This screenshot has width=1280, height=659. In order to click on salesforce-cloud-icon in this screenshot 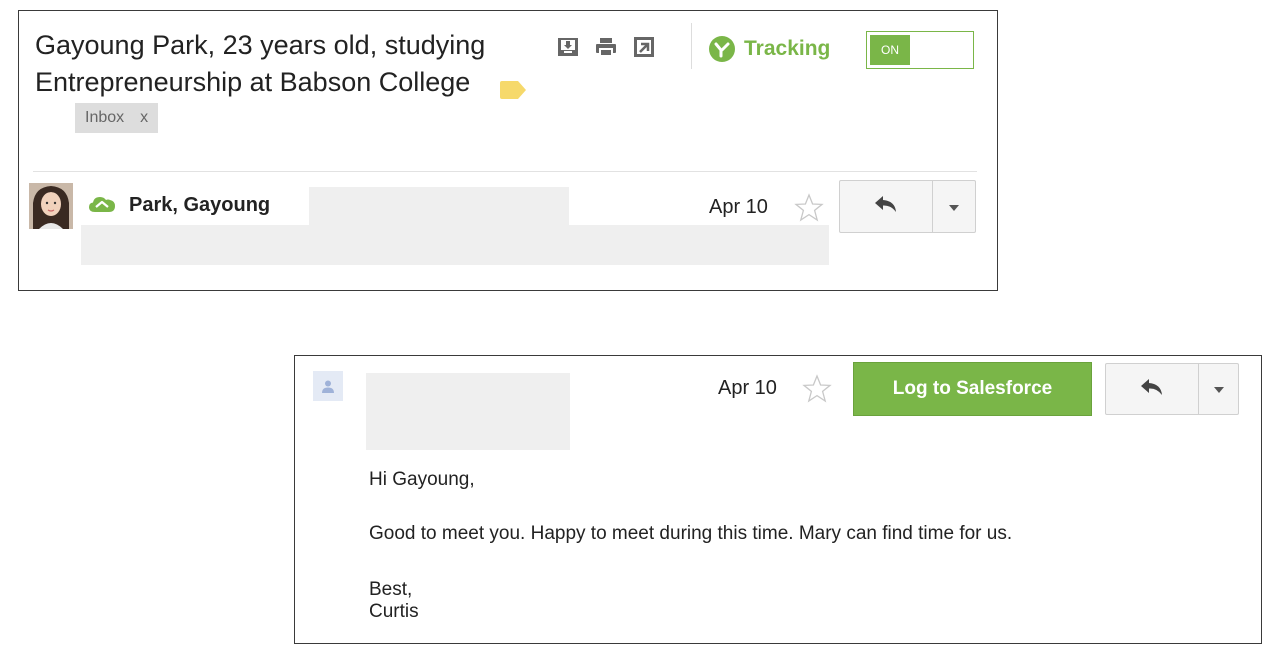, I will do `click(102, 204)`.